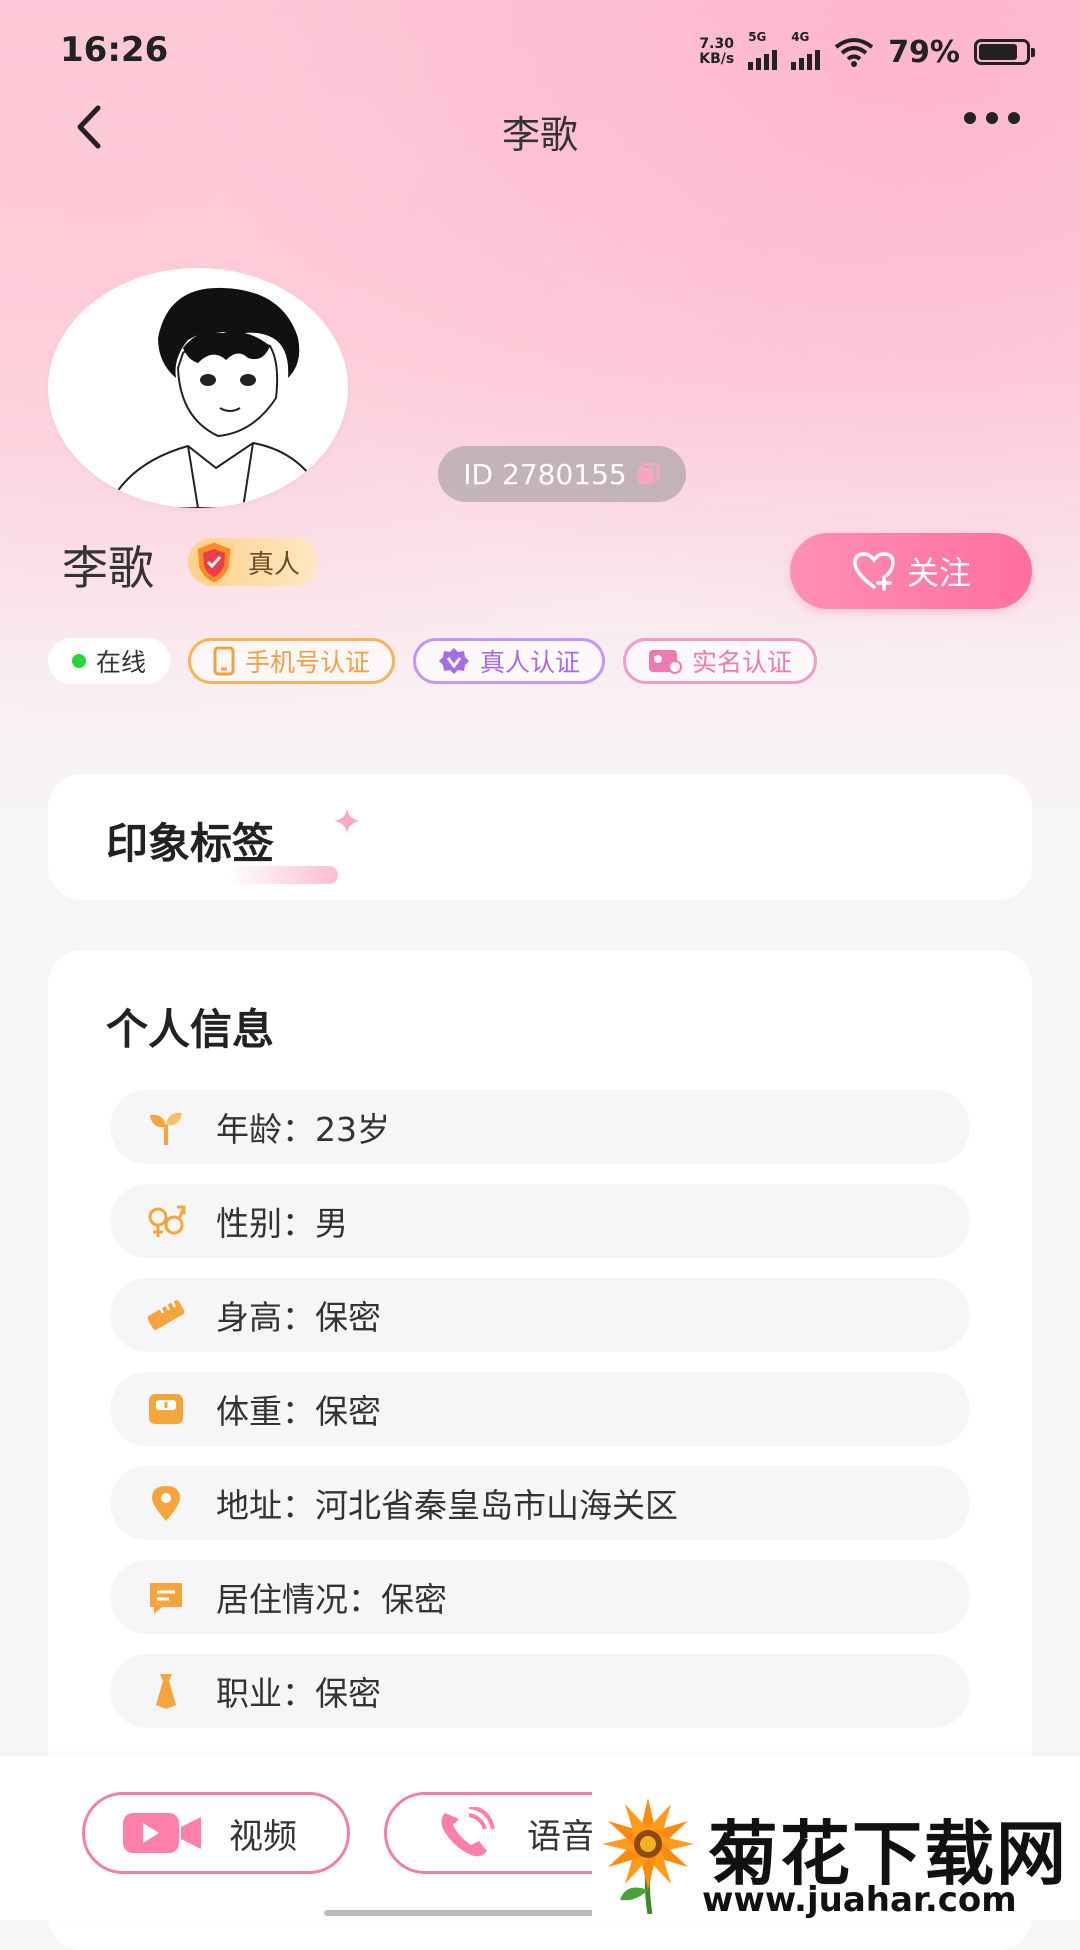 This screenshot has height=1950, width=1080. I want to click on info-address-text: 地址：河北省秦皇岛市山海关区, so click(447, 1505).